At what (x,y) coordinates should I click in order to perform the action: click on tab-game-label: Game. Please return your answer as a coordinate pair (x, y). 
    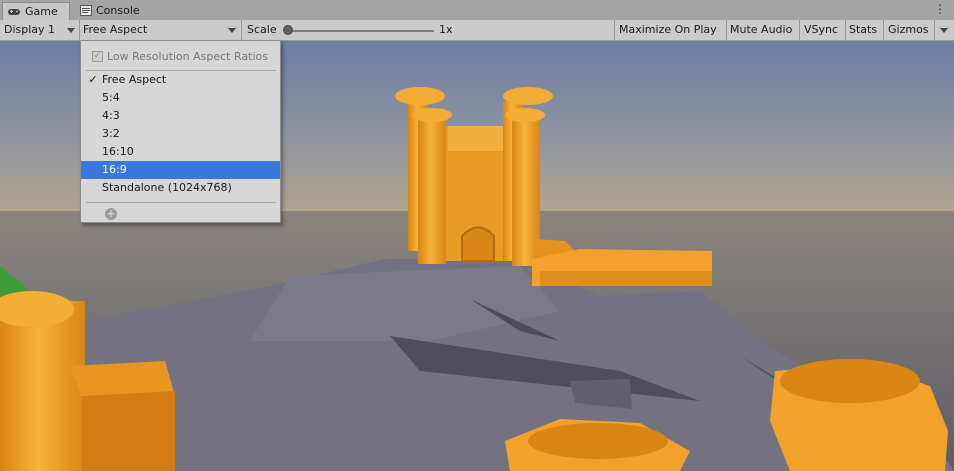
    Looking at the image, I should click on (41, 11).